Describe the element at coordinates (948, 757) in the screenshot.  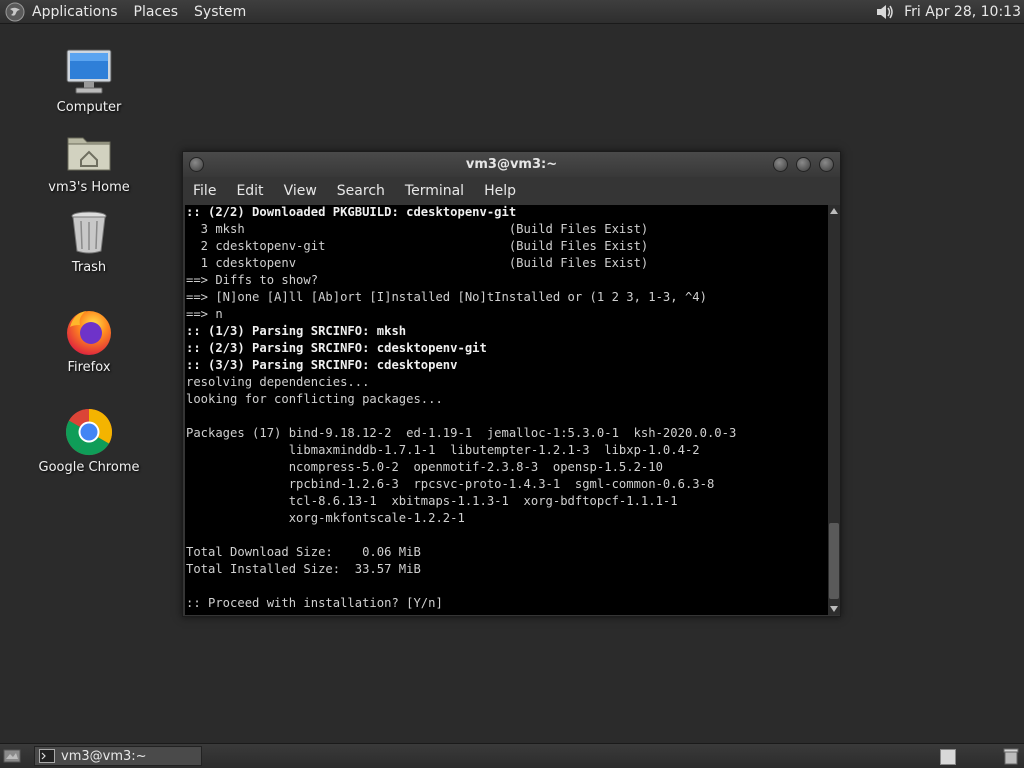
I see `workspace-switcher` at that location.